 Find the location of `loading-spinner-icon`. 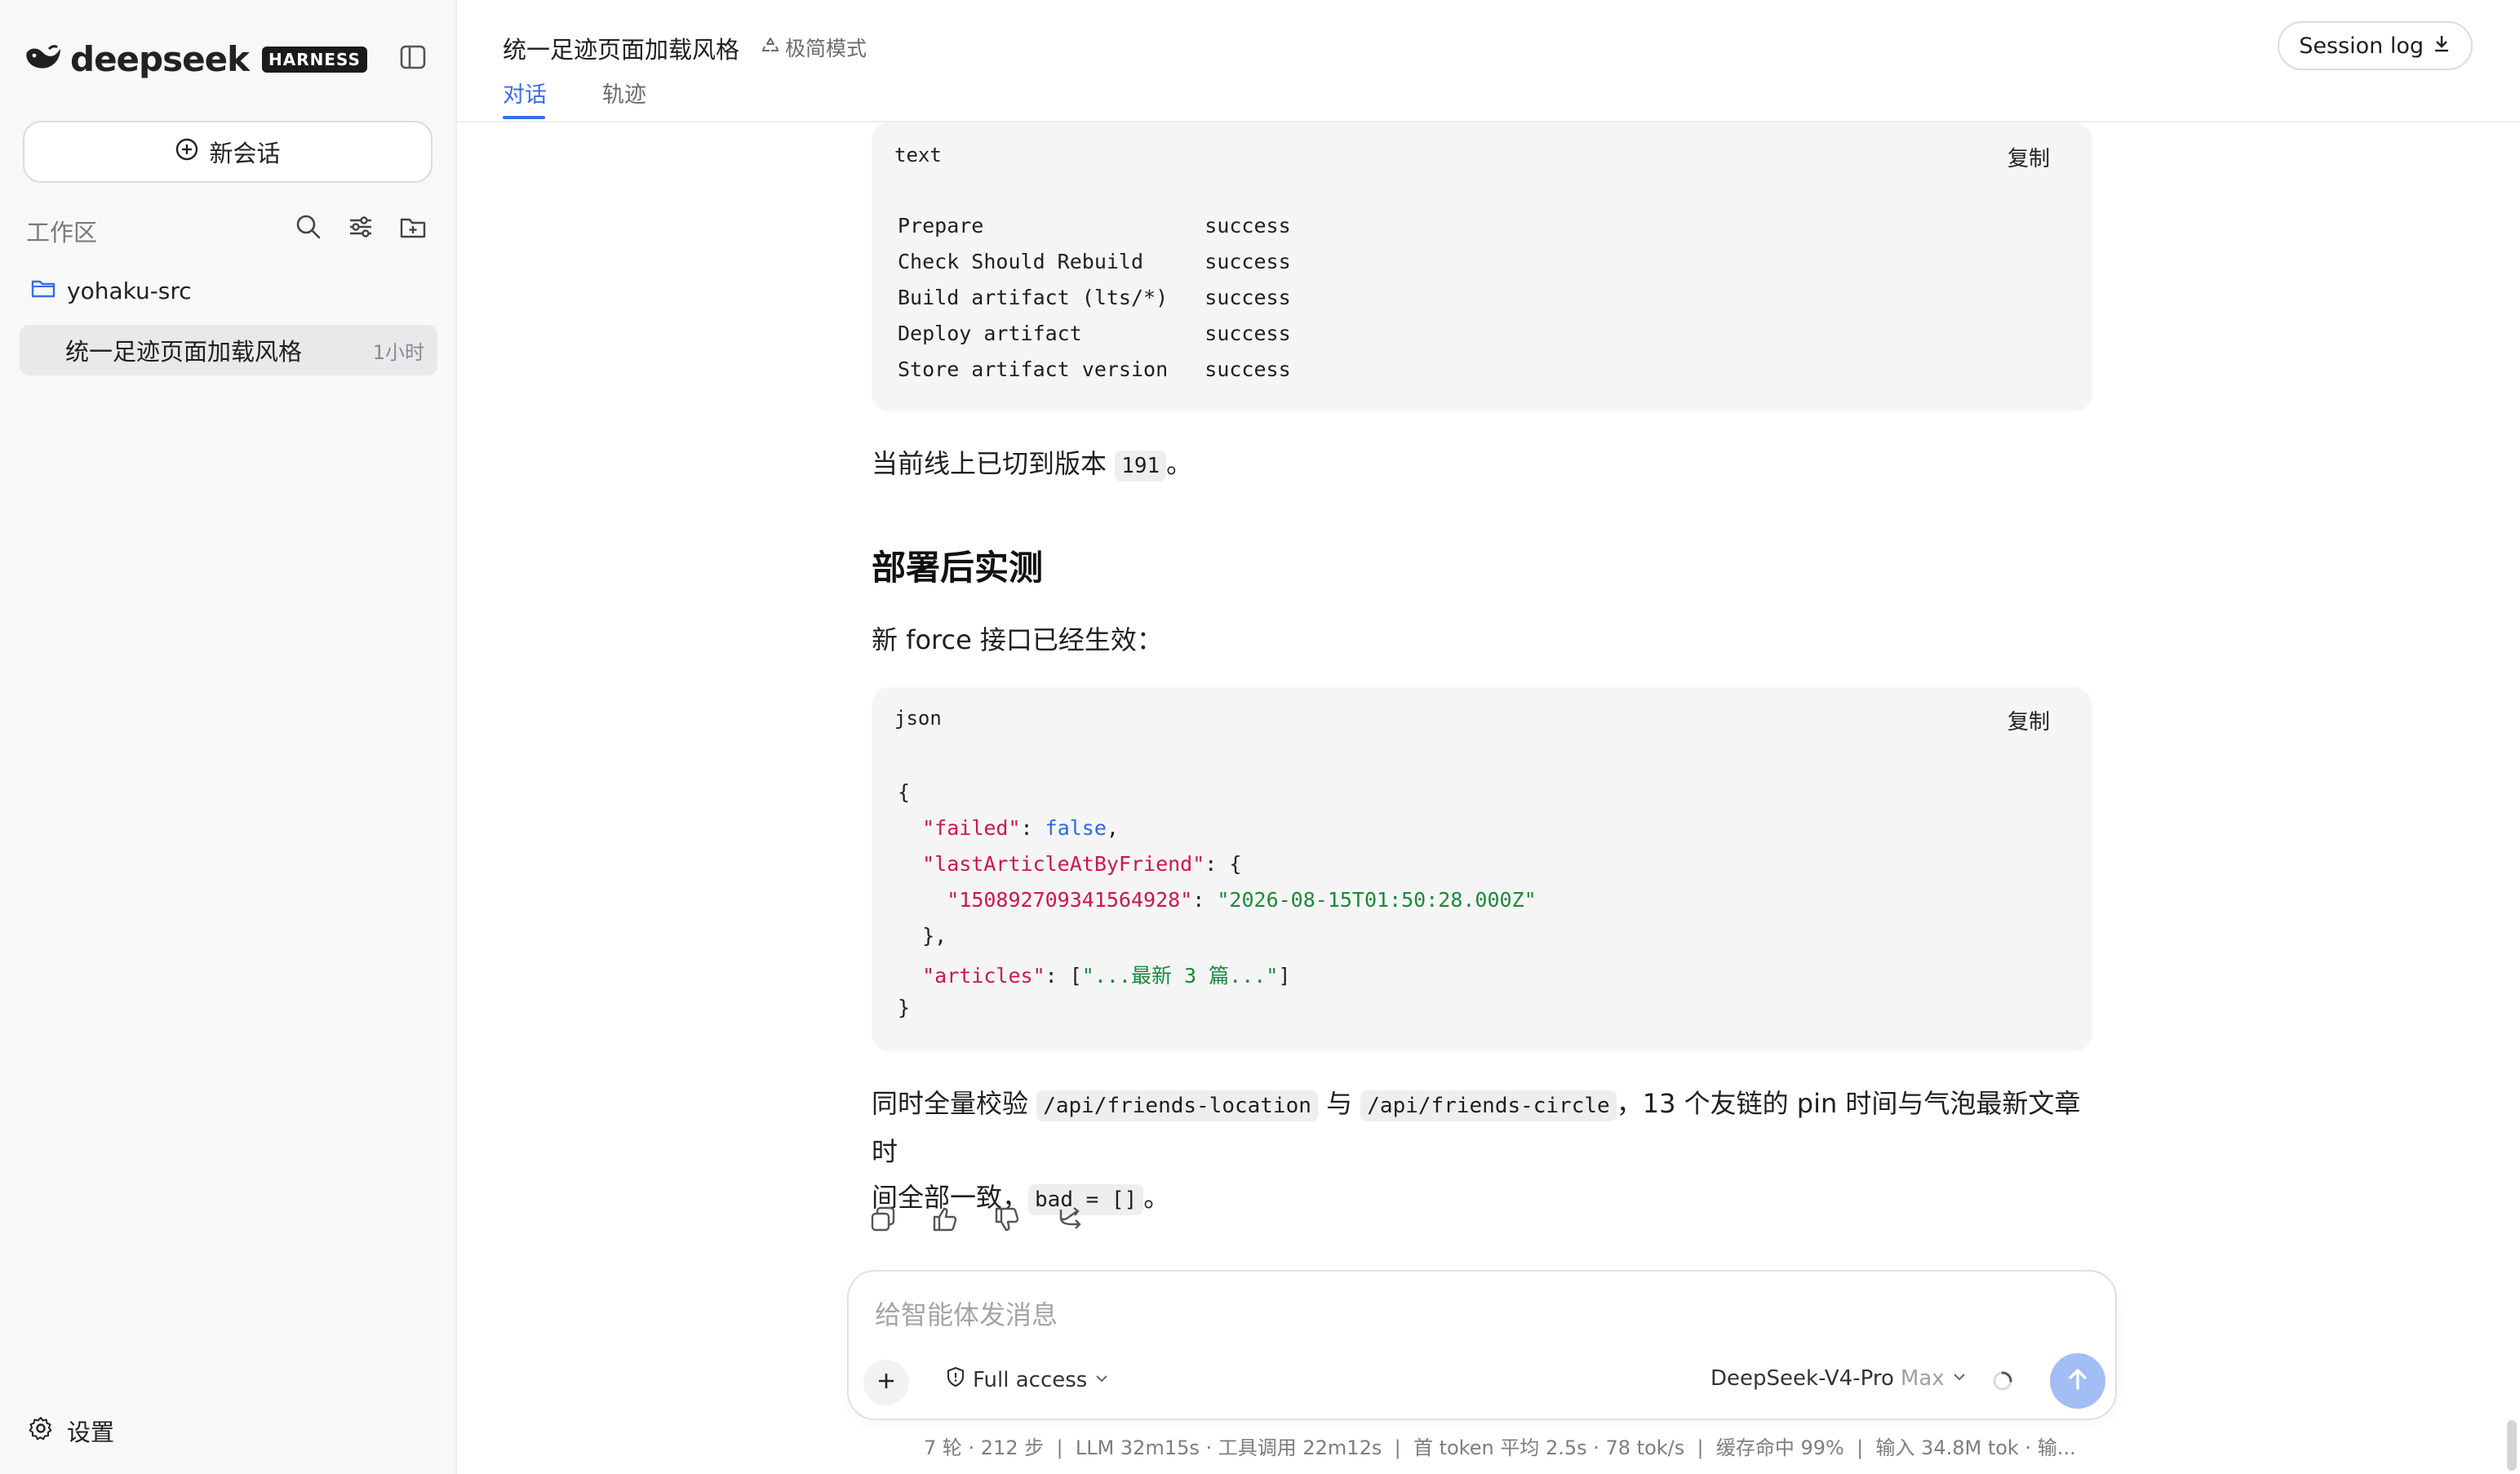

loading-spinner-icon is located at coordinates (2003, 1381).